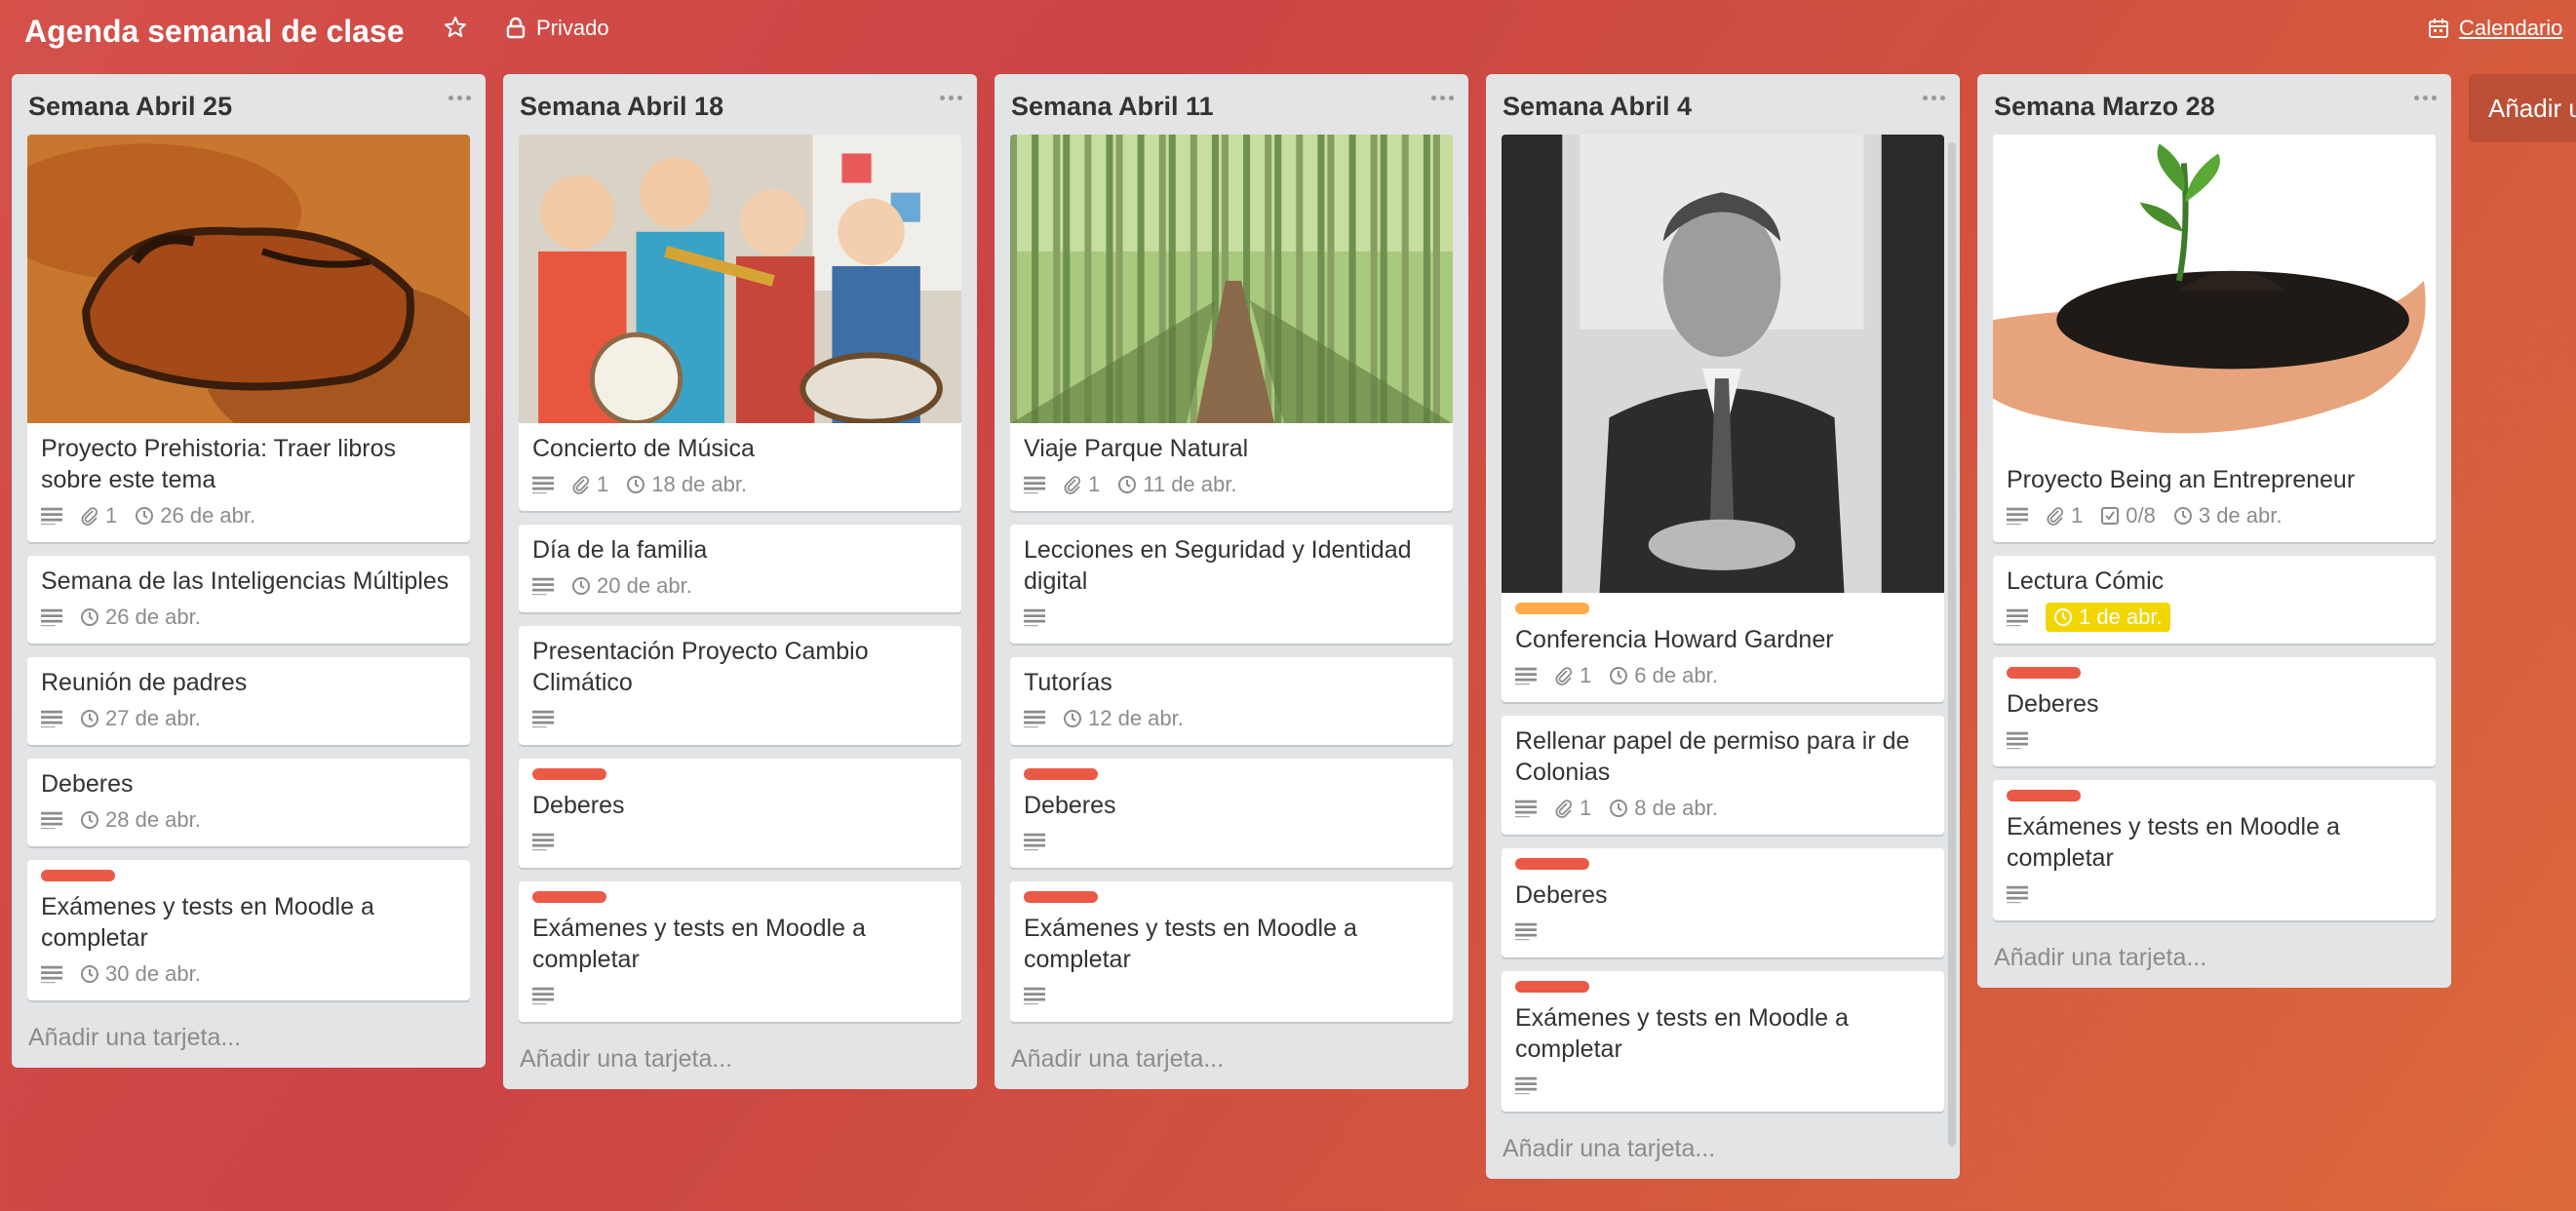 This screenshot has height=1211, width=2576. Describe the element at coordinates (1231, 323) in the screenshot. I see `card: Viaje Parque Natural 1 11 de abr.` at that location.